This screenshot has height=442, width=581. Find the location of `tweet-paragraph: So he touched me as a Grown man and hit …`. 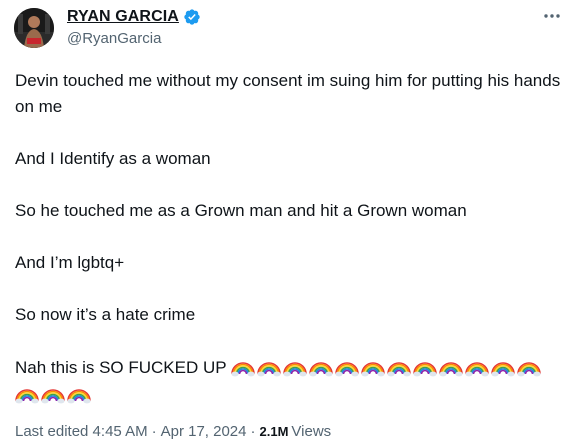

tweet-paragraph: So he touched me as a Grown man and hit … is located at coordinates (241, 210).